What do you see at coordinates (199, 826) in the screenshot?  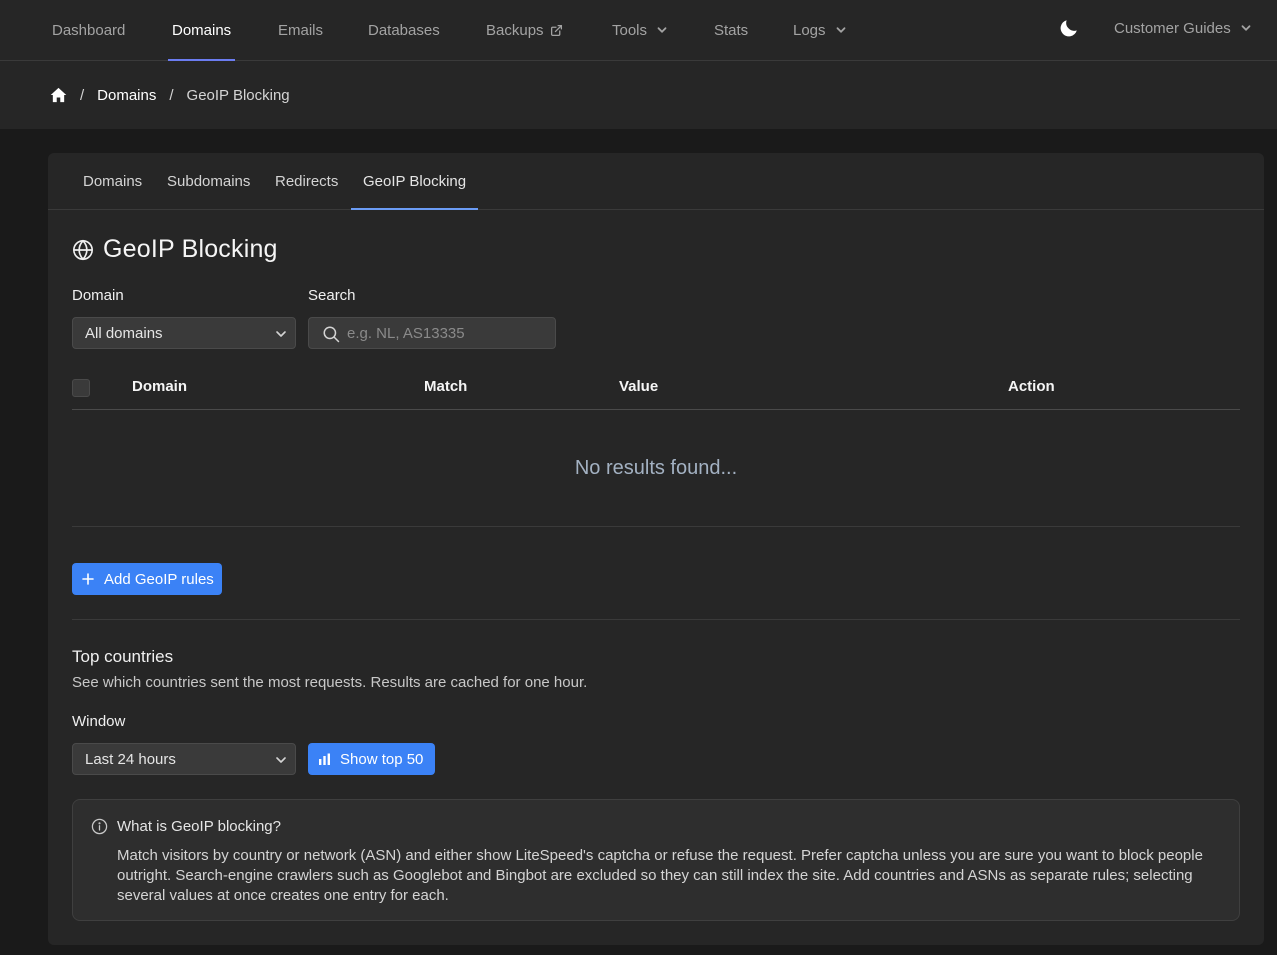 I see `info-heading: What is GeoIP blocking?` at bounding box center [199, 826].